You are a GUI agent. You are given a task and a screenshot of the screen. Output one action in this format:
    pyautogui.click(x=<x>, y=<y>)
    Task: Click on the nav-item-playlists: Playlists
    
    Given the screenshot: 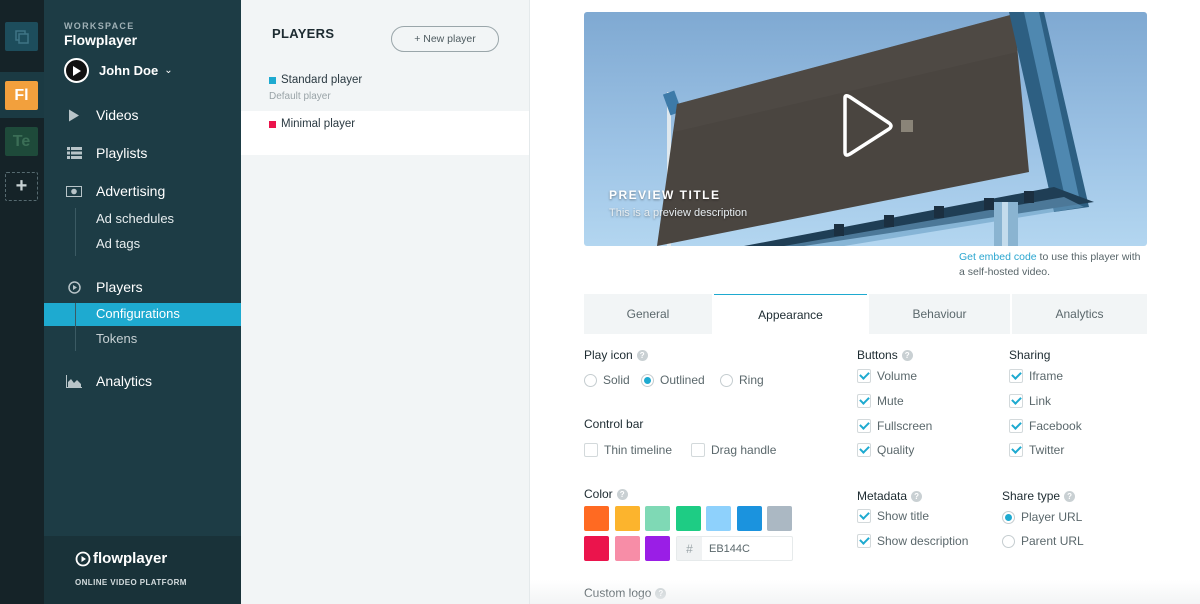 What is the action you would take?
    pyautogui.click(x=106, y=153)
    